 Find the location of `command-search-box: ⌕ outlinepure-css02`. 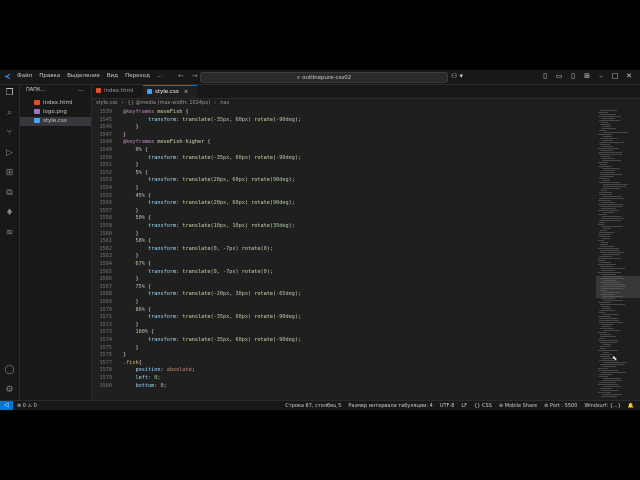

command-search-box: ⌕ outlinepure-css02 is located at coordinates (324, 77).